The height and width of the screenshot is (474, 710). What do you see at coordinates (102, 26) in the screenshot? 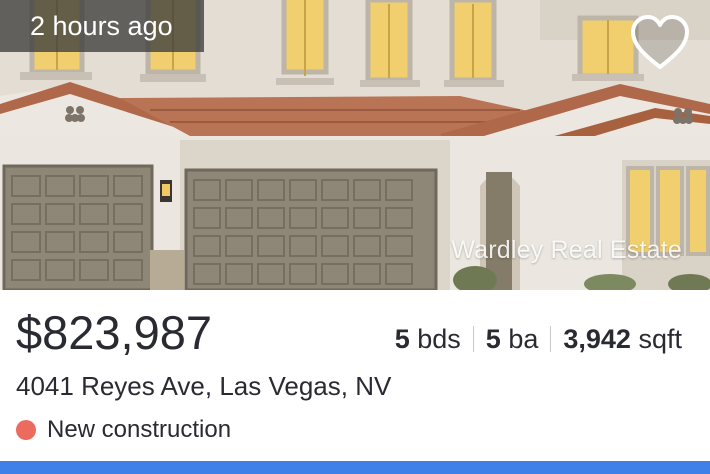
I see `listing-age-badge: 2 hours ago` at bounding box center [102, 26].